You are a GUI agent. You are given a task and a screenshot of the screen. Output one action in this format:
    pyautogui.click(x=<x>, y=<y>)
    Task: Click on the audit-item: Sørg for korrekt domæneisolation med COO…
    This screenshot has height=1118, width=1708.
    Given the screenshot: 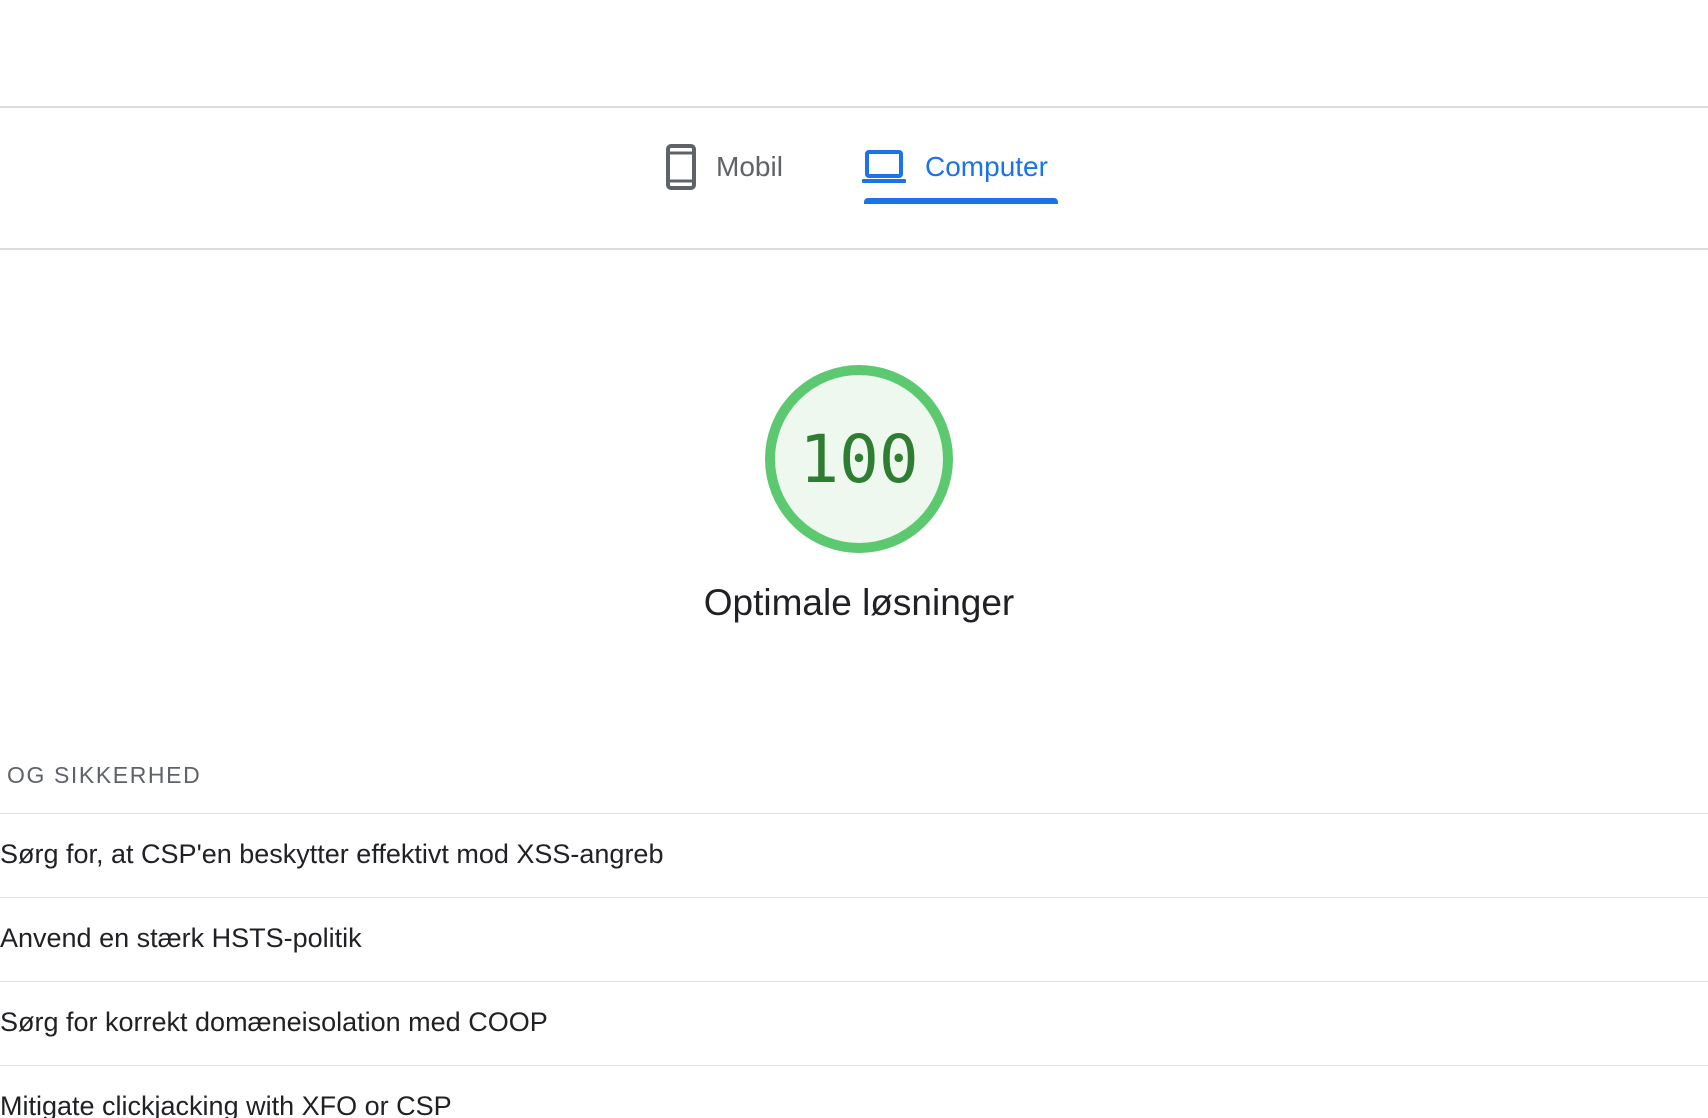 What is the action you would take?
    pyautogui.click(x=854, y=1023)
    